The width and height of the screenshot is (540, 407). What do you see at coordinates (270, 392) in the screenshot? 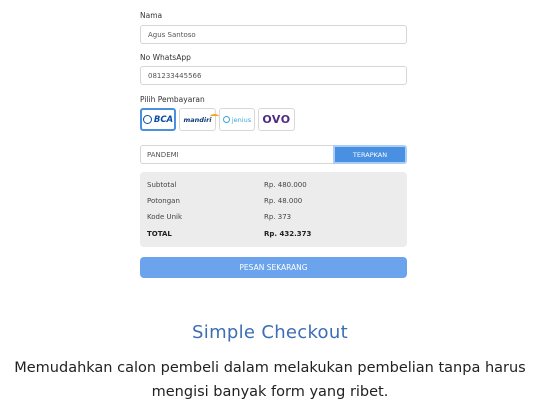
I see `feature-description-line-2: mengisi banyak form yang ribet.` at bounding box center [270, 392].